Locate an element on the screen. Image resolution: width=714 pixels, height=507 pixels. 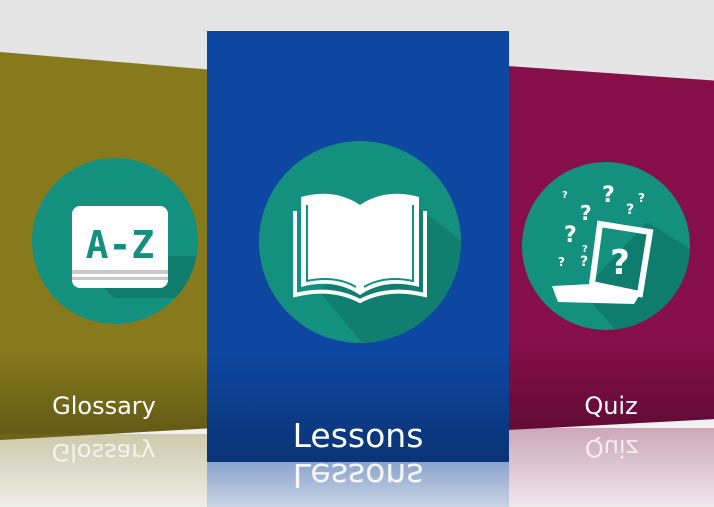
a-z-book-icon: A-Z is located at coordinates (135, 252).